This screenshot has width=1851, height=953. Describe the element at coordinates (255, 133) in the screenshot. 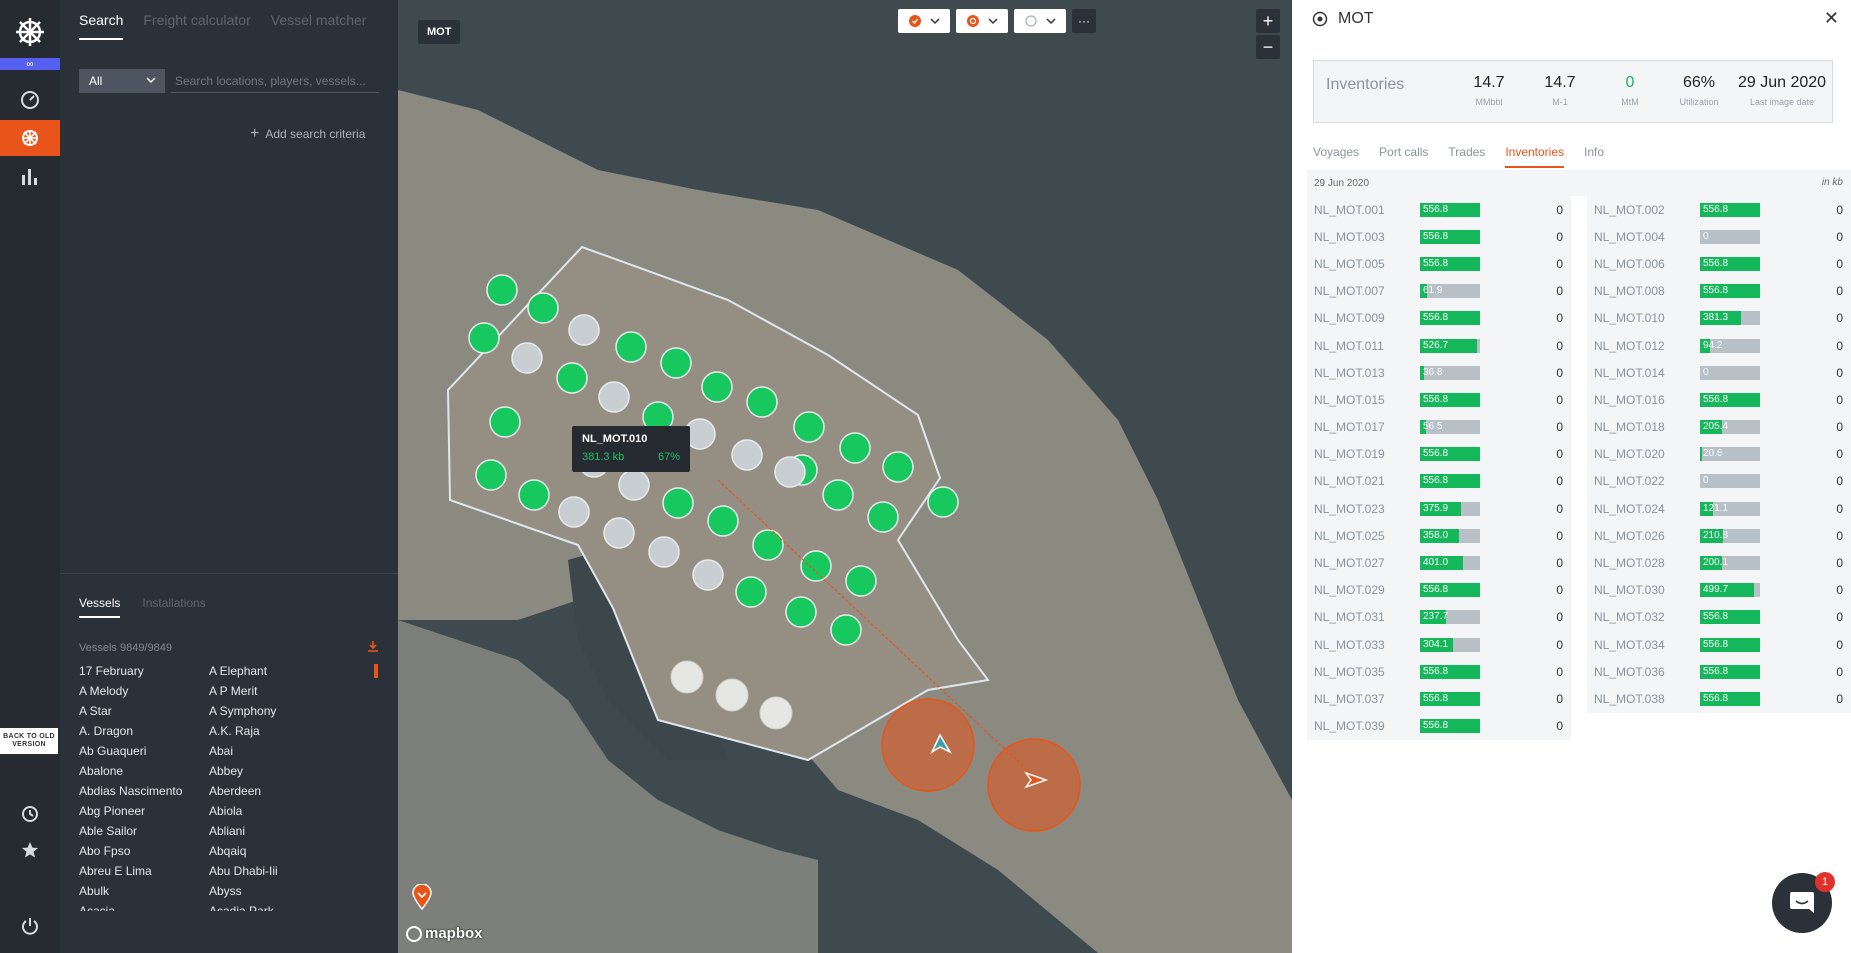

I see `plus-icon: +` at that location.